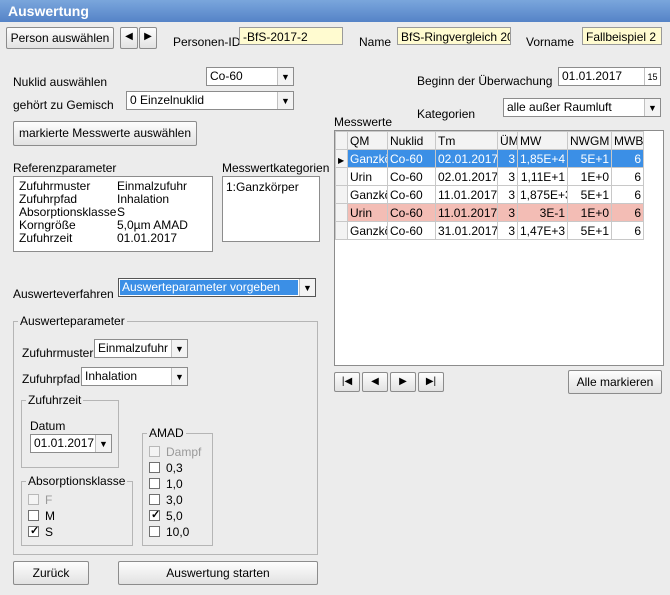 The width and height of the screenshot is (670, 595). I want to click on personen-id-field: -BfS-2017-2, so click(291, 36).